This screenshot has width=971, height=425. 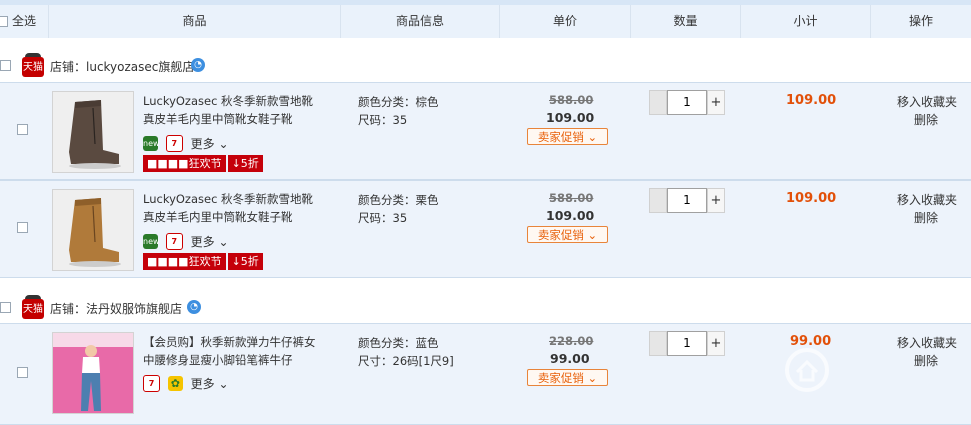 What do you see at coordinates (870, 370) in the screenshot?
I see `watermark-logo` at bounding box center [870, 370].